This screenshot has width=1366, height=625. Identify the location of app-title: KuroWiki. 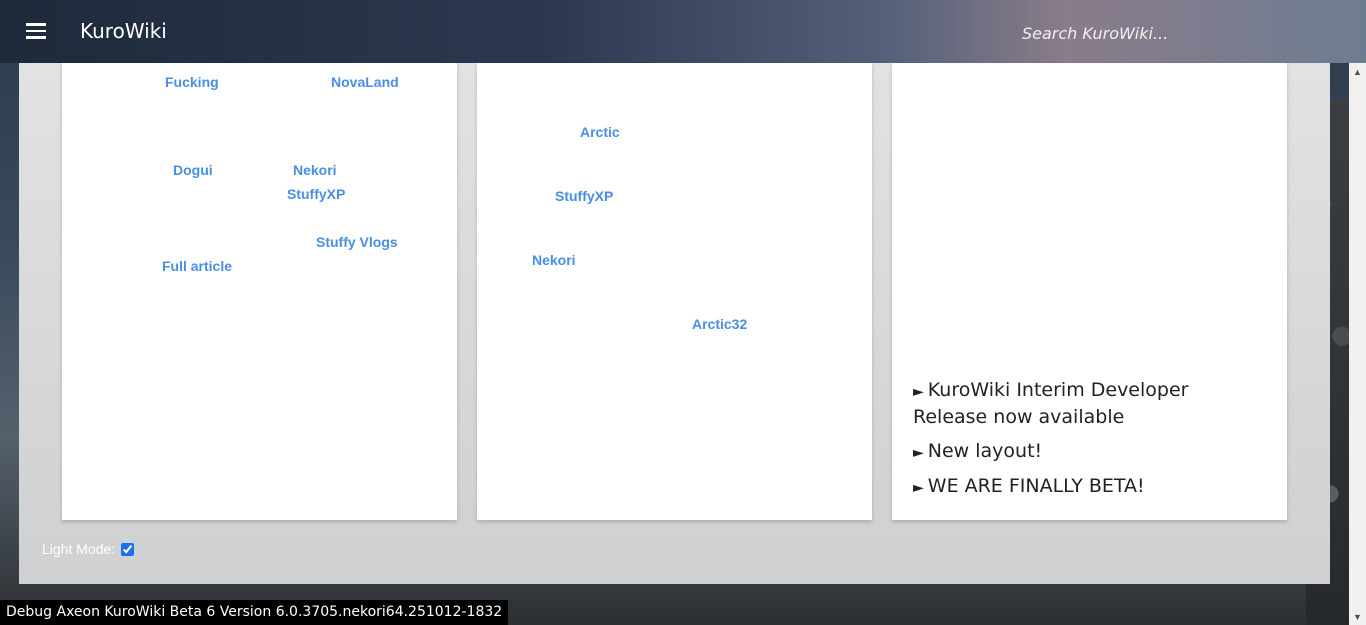
(123, 31).